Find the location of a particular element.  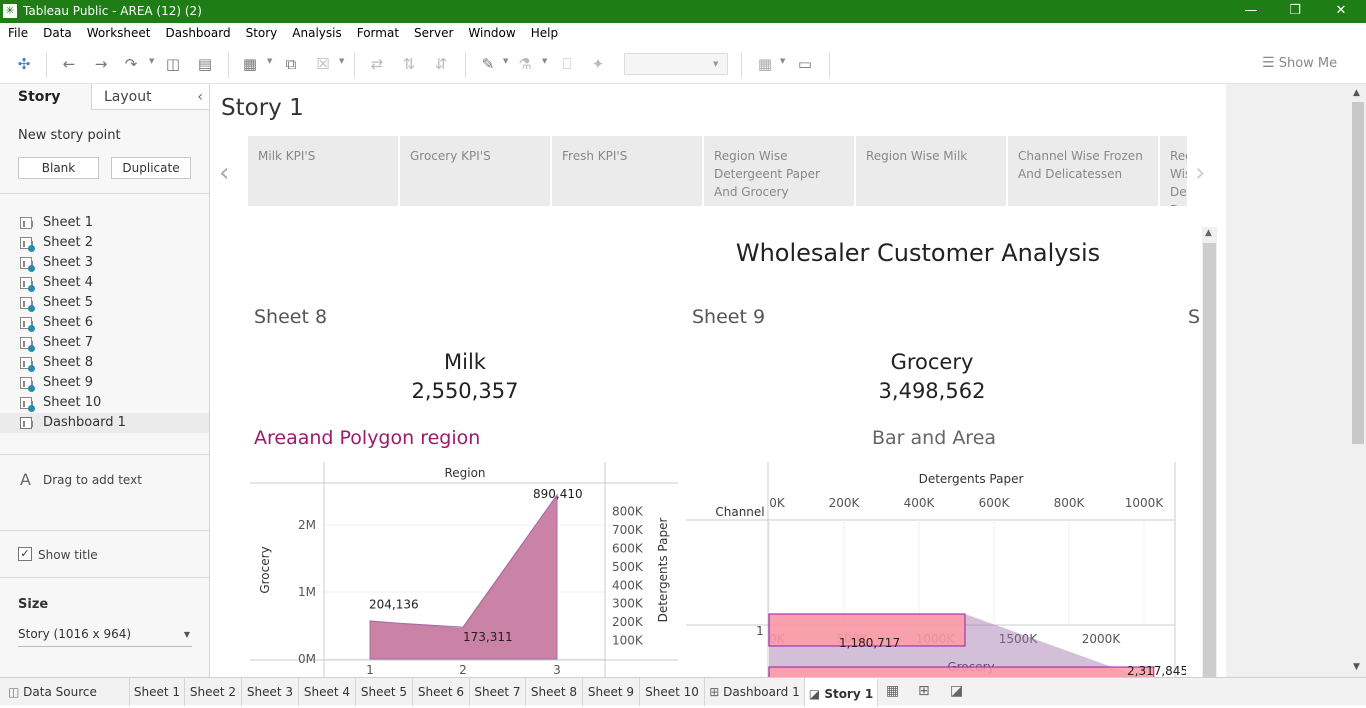

tab-sheet-10: Sheet 10 is located at coordinates (672, 692).